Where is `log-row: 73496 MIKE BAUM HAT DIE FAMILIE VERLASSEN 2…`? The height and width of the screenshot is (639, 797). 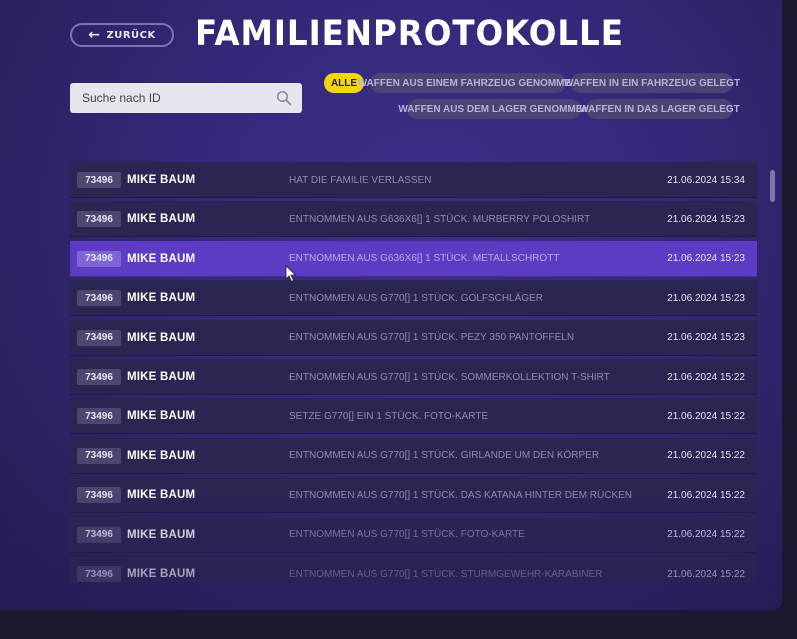 log-row: 73496 MIKE BAUM HAT DIE FAMILIE VERLASSEN 2… is located at coordinates (413, 180).